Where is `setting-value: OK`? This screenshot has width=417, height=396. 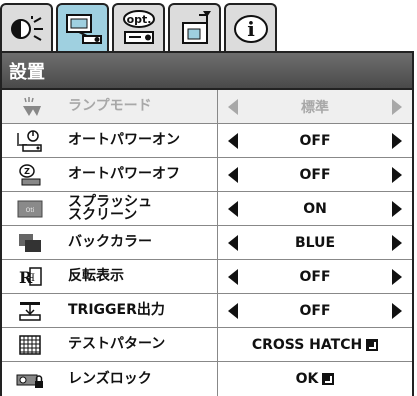 setting-value: OK is located at coordinates (307, 379).